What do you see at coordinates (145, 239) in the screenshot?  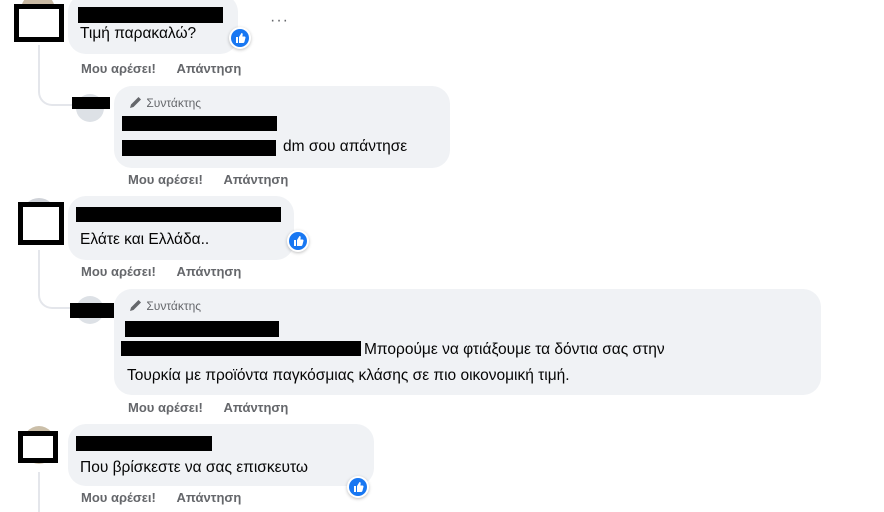 I see `comment-text: Ελάτε και Ελλάδα..` at bounding box center [145, 239].